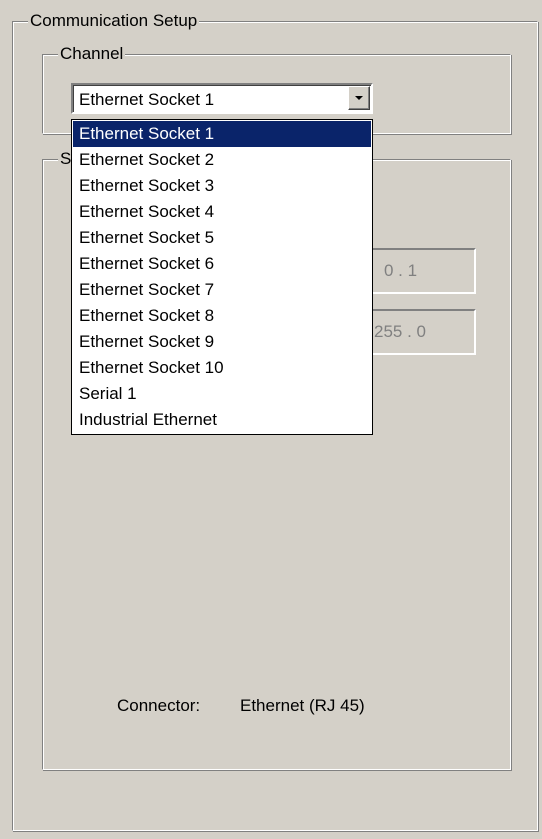 The image size is (542, 839). What do you see at coordinates (222, 134) in the screenshot?
I see `channel-option-ethernet-socket-1: Ethernet Socket 1` at bounding box center [222, 134].